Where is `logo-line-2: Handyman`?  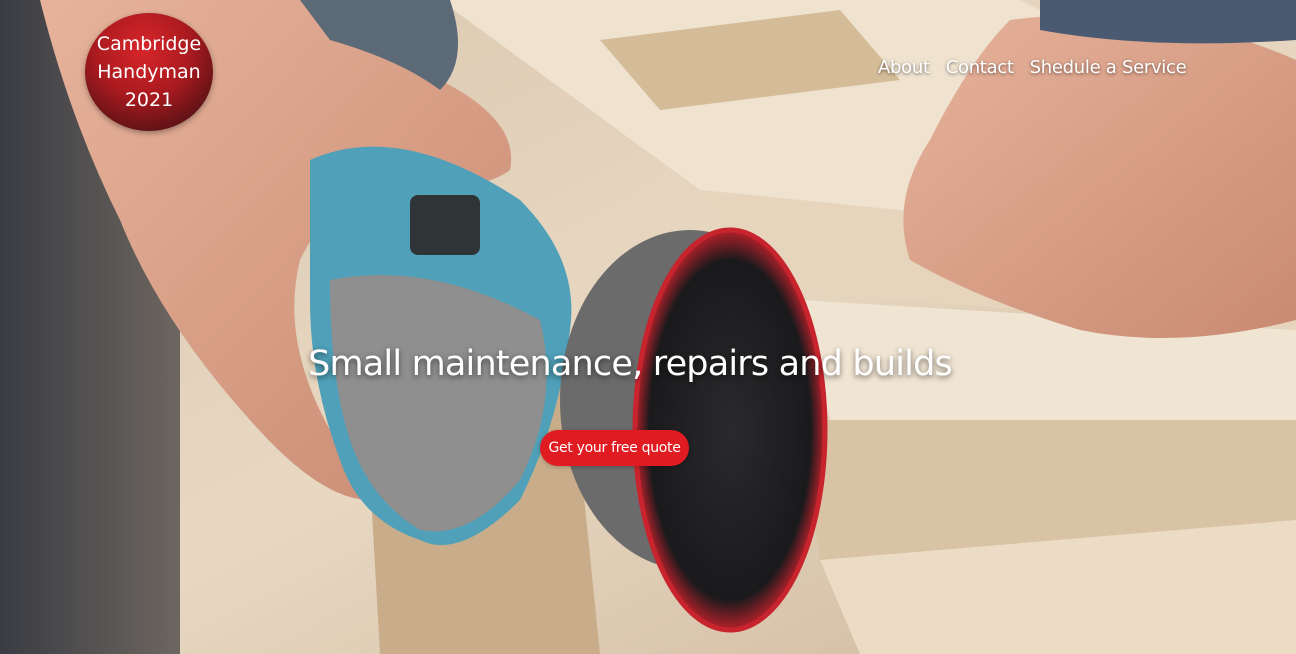 logo-line-2: Handyman is located at coordinates (149, 72).